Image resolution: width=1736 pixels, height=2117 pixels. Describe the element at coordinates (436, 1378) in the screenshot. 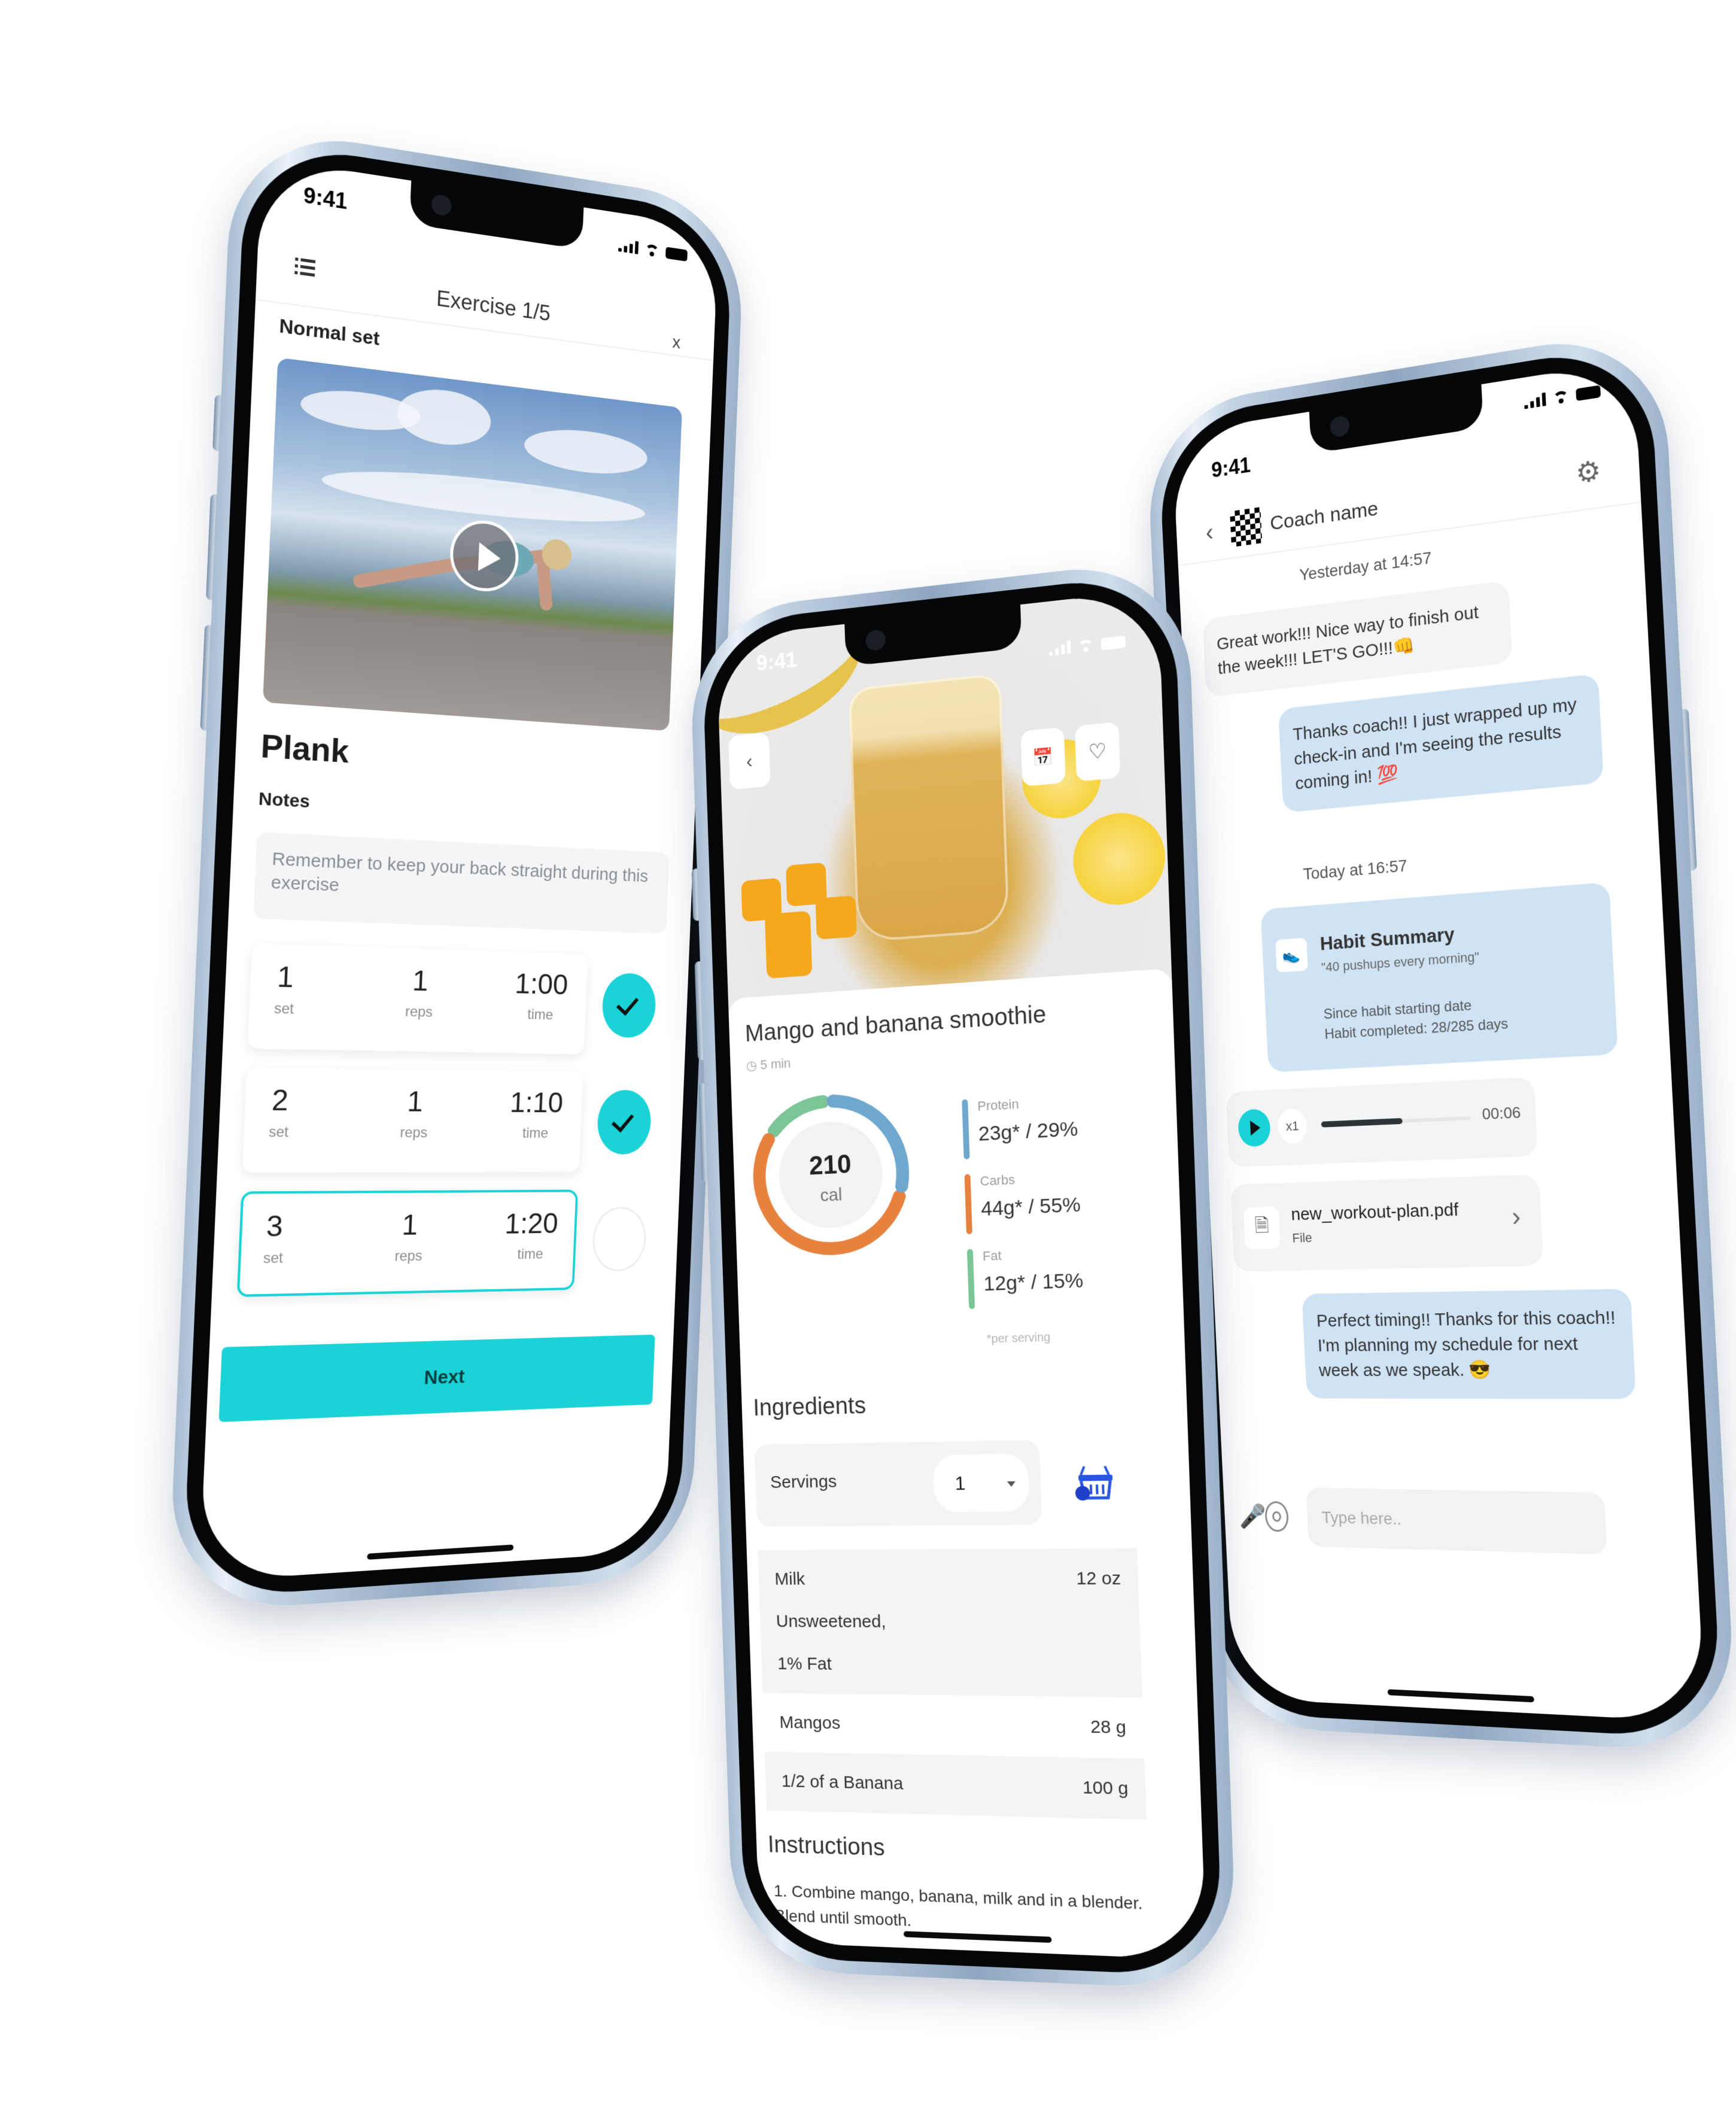

I see `next-button: Next` at that location.